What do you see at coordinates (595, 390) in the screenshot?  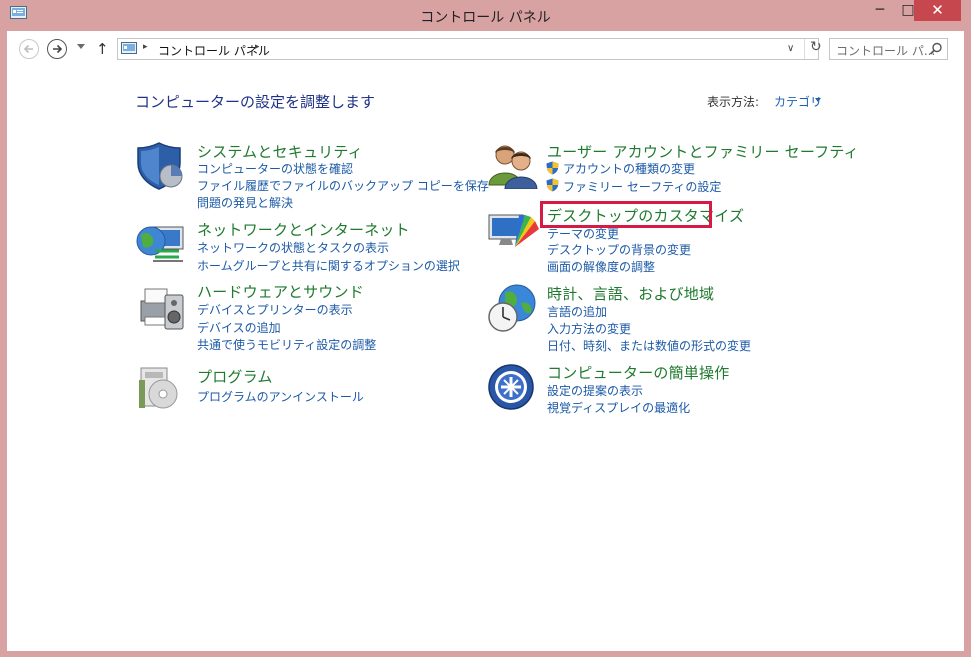 I see `link-get-recommendations: 設定の提案の表示` at bounding box center [595, 390].